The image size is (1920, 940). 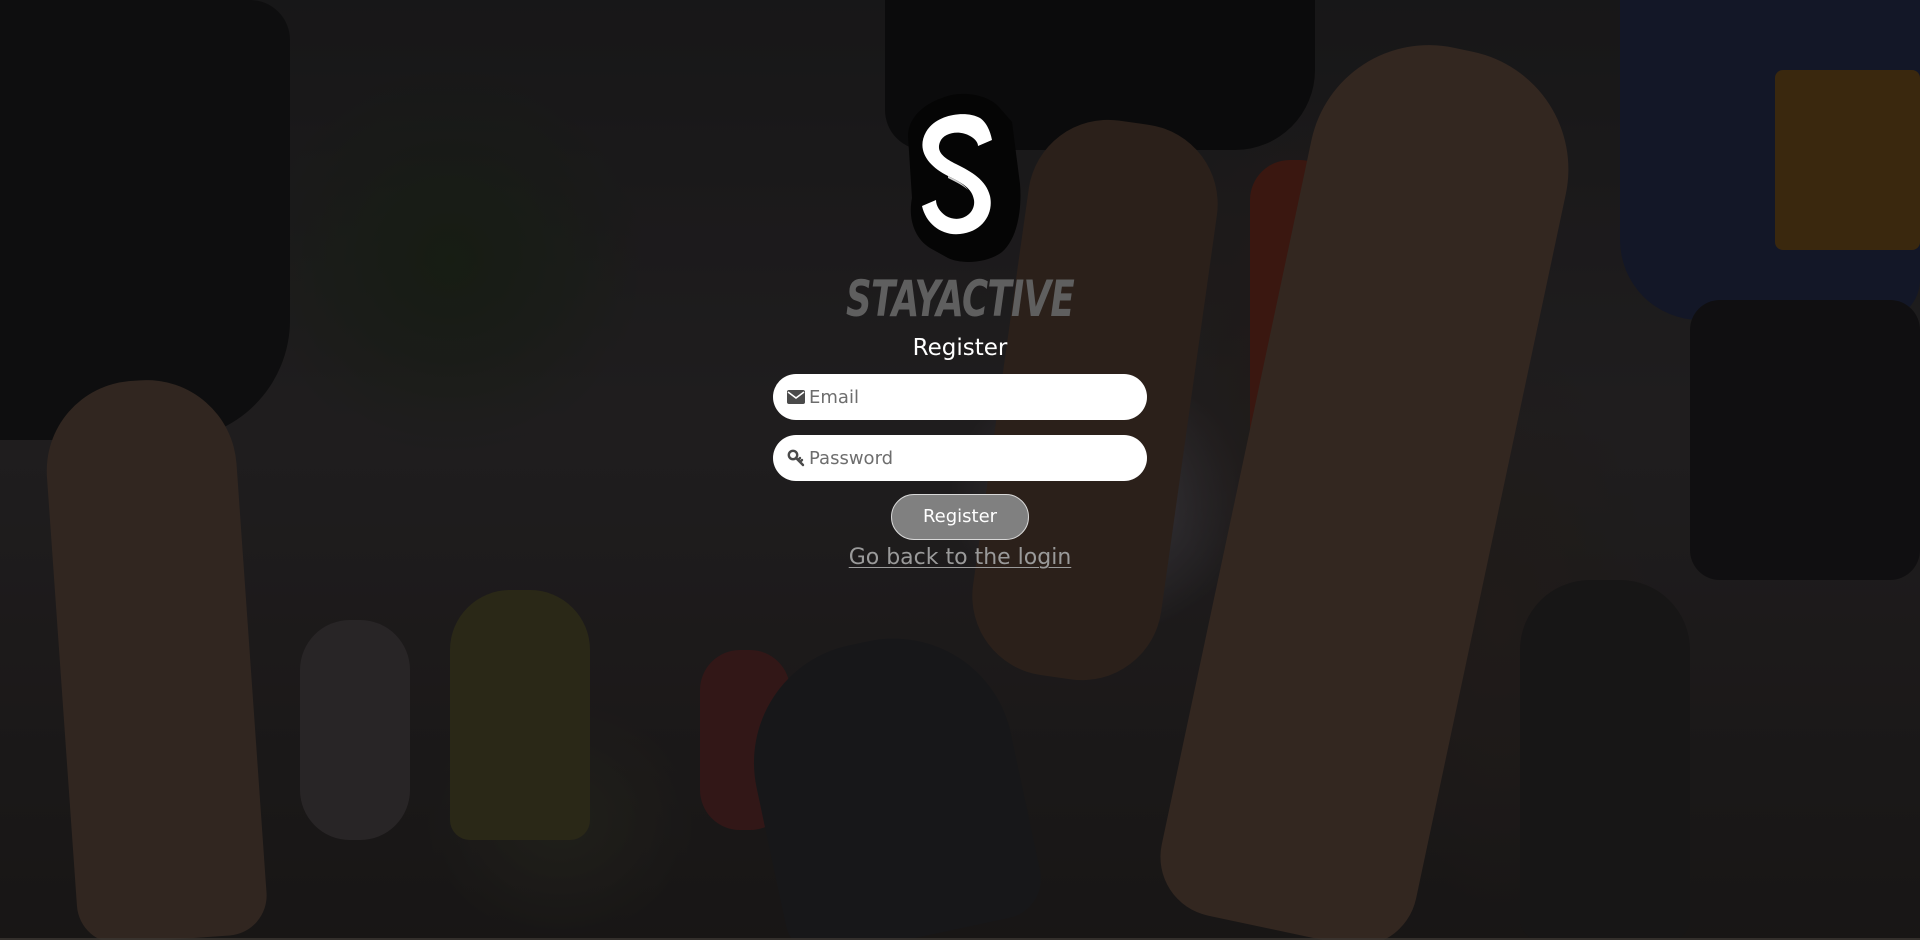 I want to click on stayactive-wordmark: STAYACTIVE, so click(x=960, y=296).